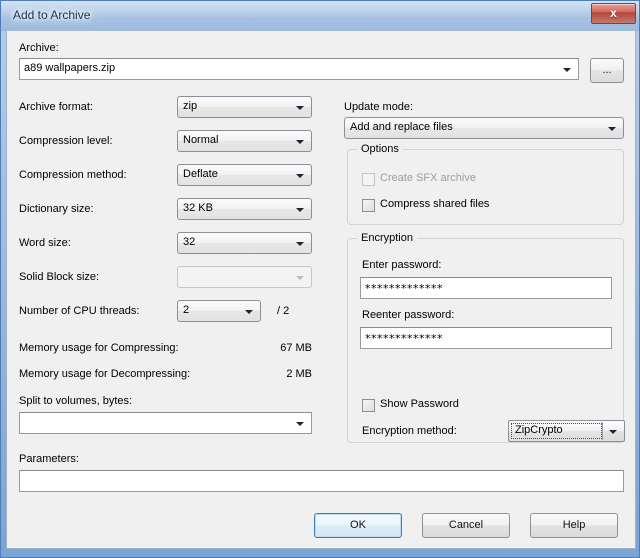 This screenshot has height=558, width=640. What do you see at coordinates (244, 141) in the screenshot?
I see `compression-level-select: Normal` at bounding box center [244, 141].